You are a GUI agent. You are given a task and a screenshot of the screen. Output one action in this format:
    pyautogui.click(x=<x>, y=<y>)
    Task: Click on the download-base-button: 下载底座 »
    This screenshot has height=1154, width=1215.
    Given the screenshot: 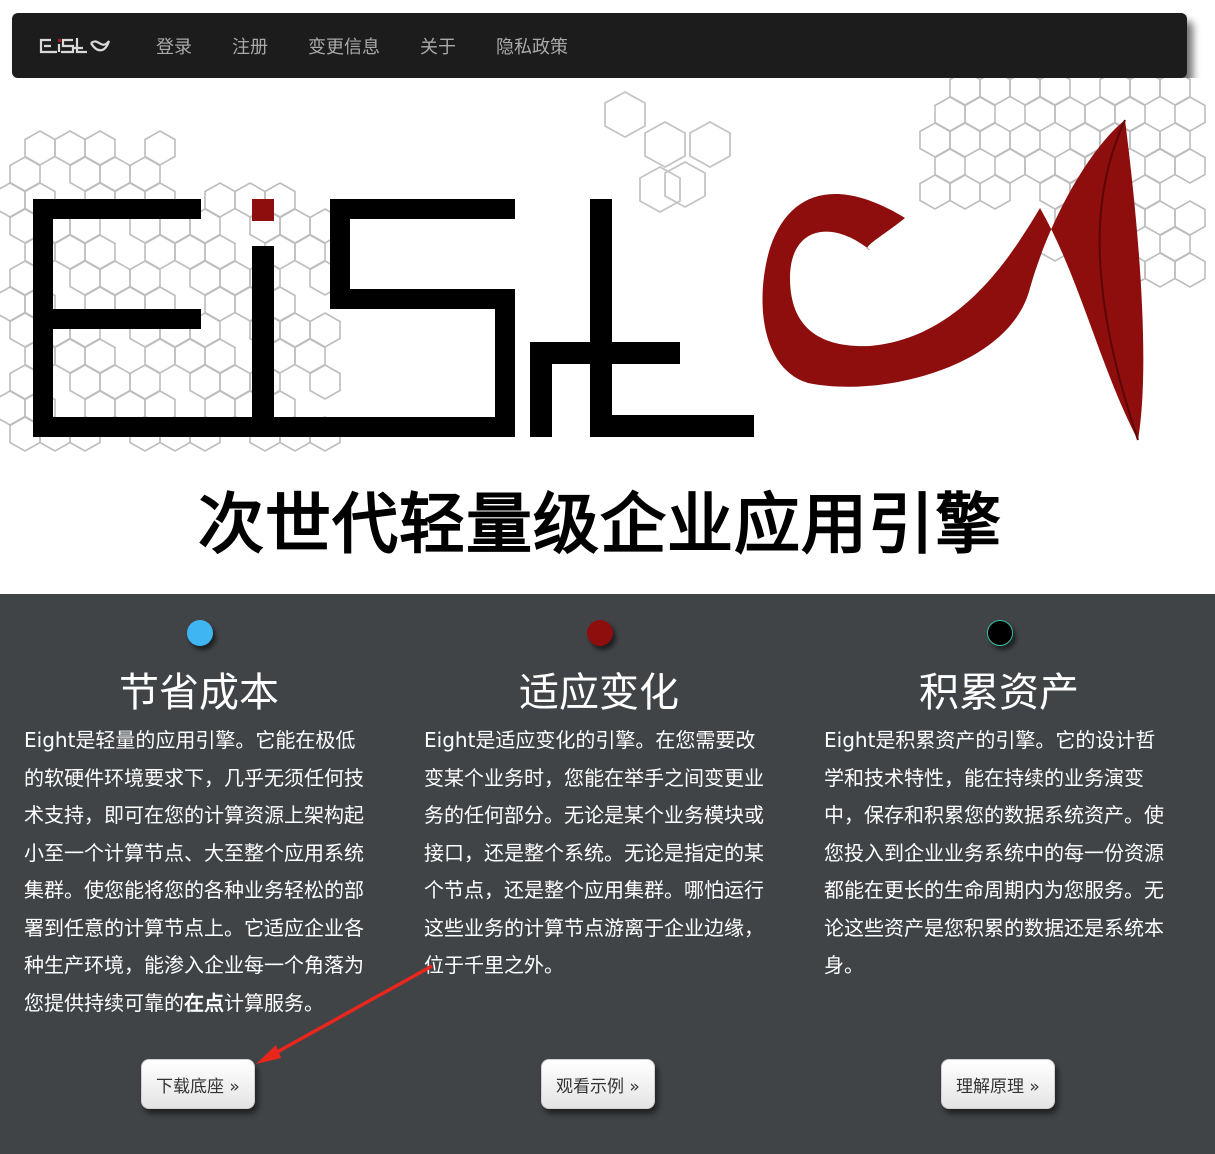 What is the action you would take?
    pyautogui.click(x=198, y=1084)
    